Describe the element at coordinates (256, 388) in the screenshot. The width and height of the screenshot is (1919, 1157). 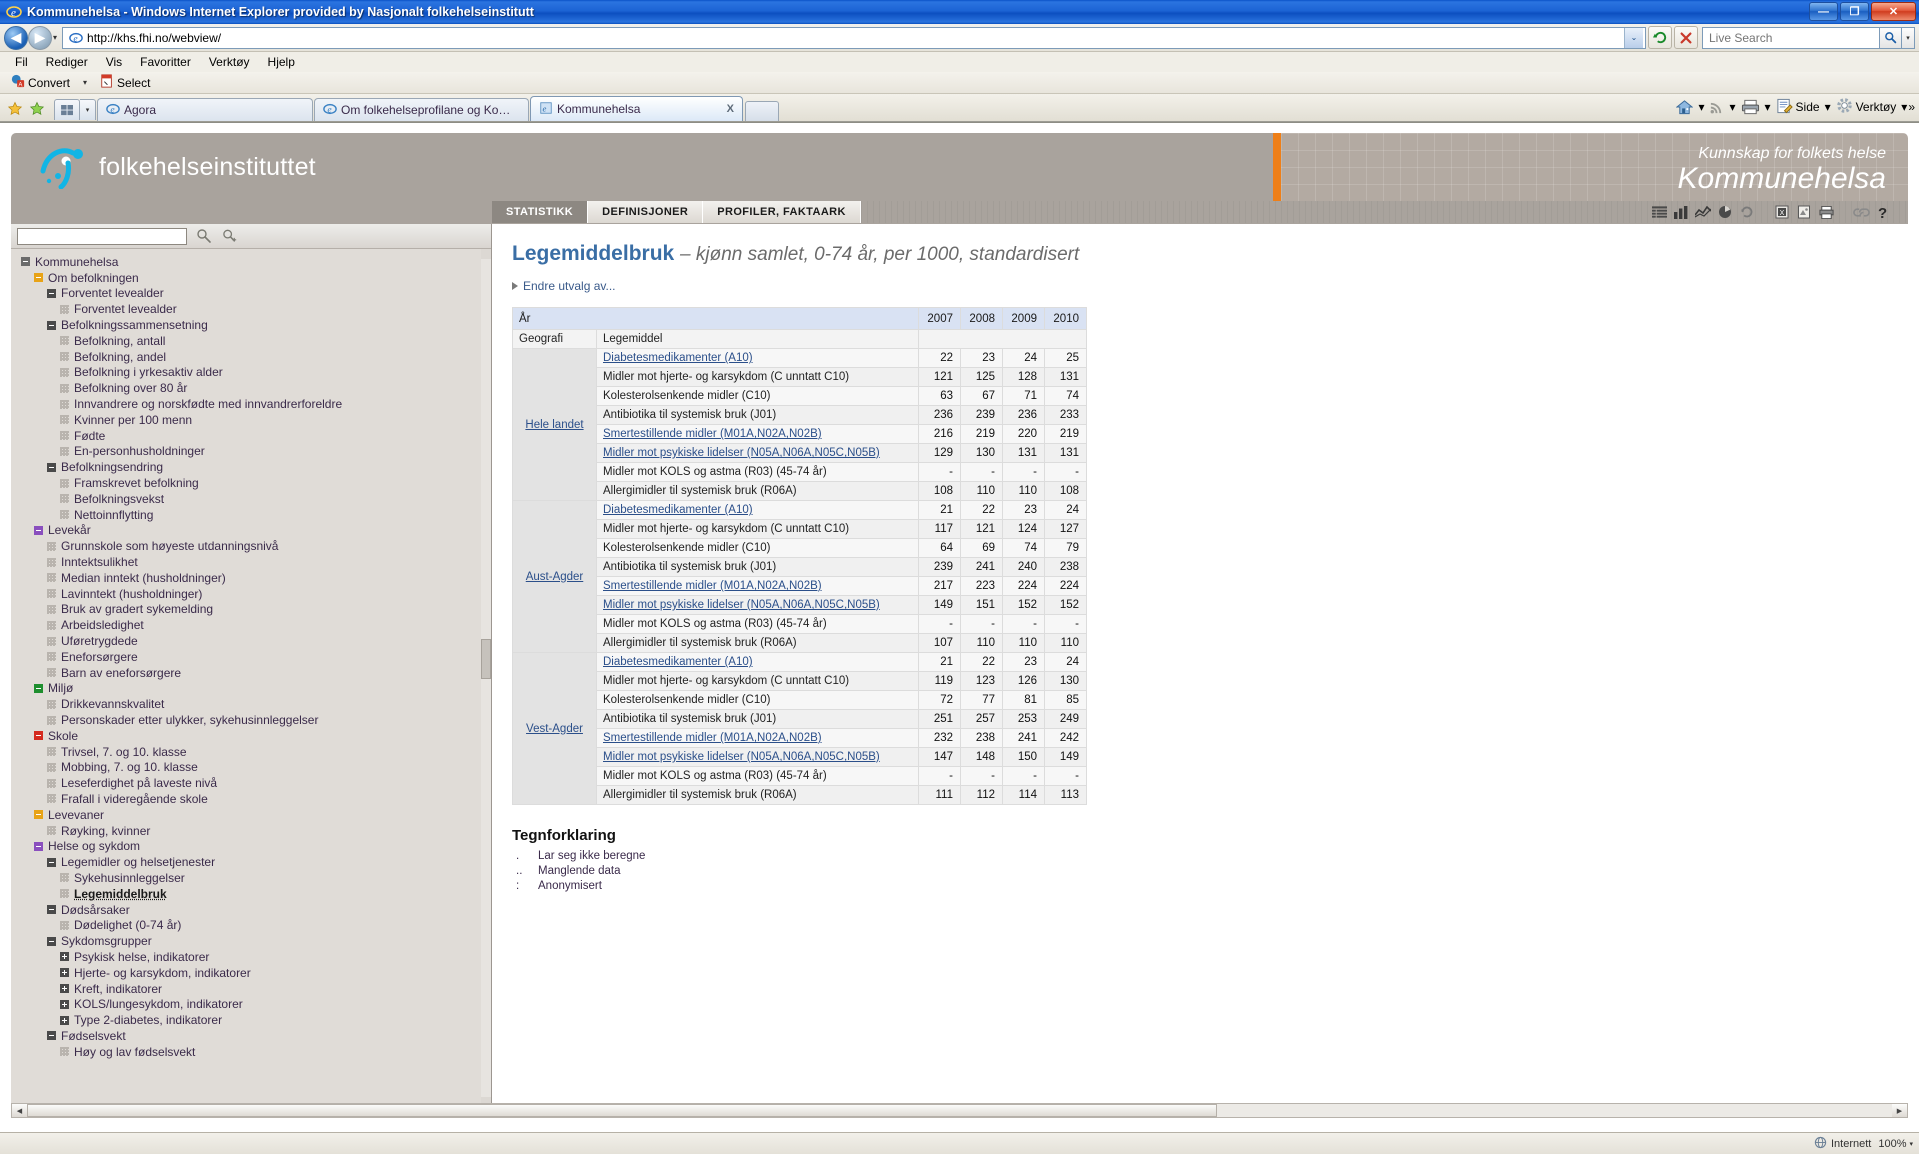
I see `tree-item: Befolkning over 80 år` at that location.